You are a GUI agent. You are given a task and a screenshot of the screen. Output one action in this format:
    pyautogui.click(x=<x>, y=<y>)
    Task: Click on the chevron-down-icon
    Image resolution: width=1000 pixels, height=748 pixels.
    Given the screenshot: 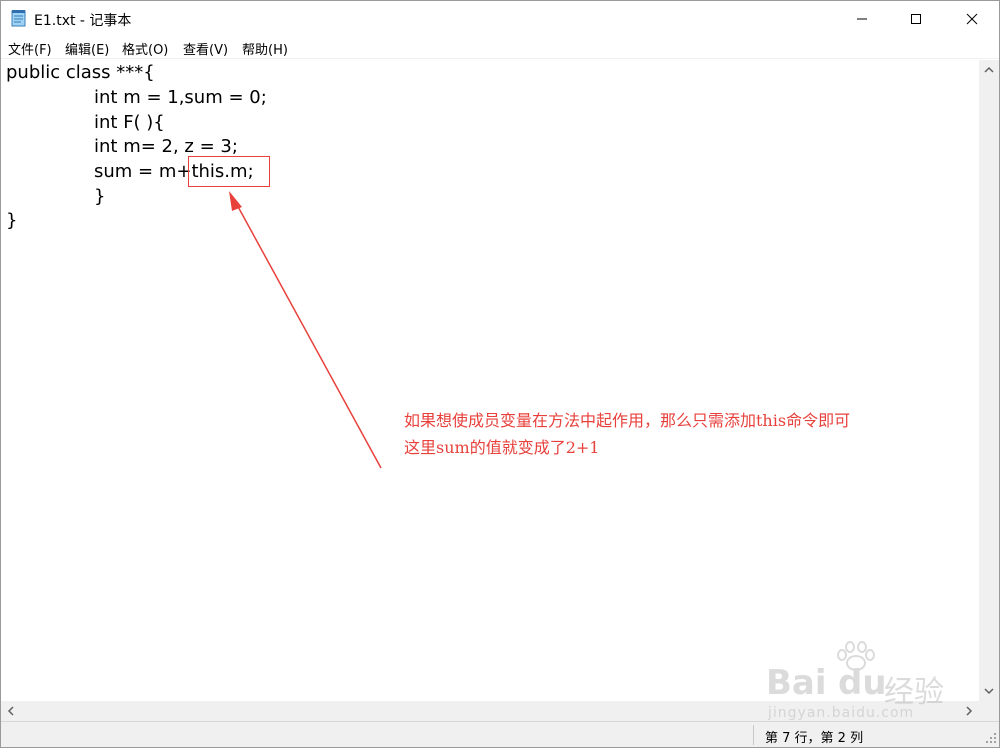 What is the action you would take?
    pyautogui.click(x=989, y=691)
    